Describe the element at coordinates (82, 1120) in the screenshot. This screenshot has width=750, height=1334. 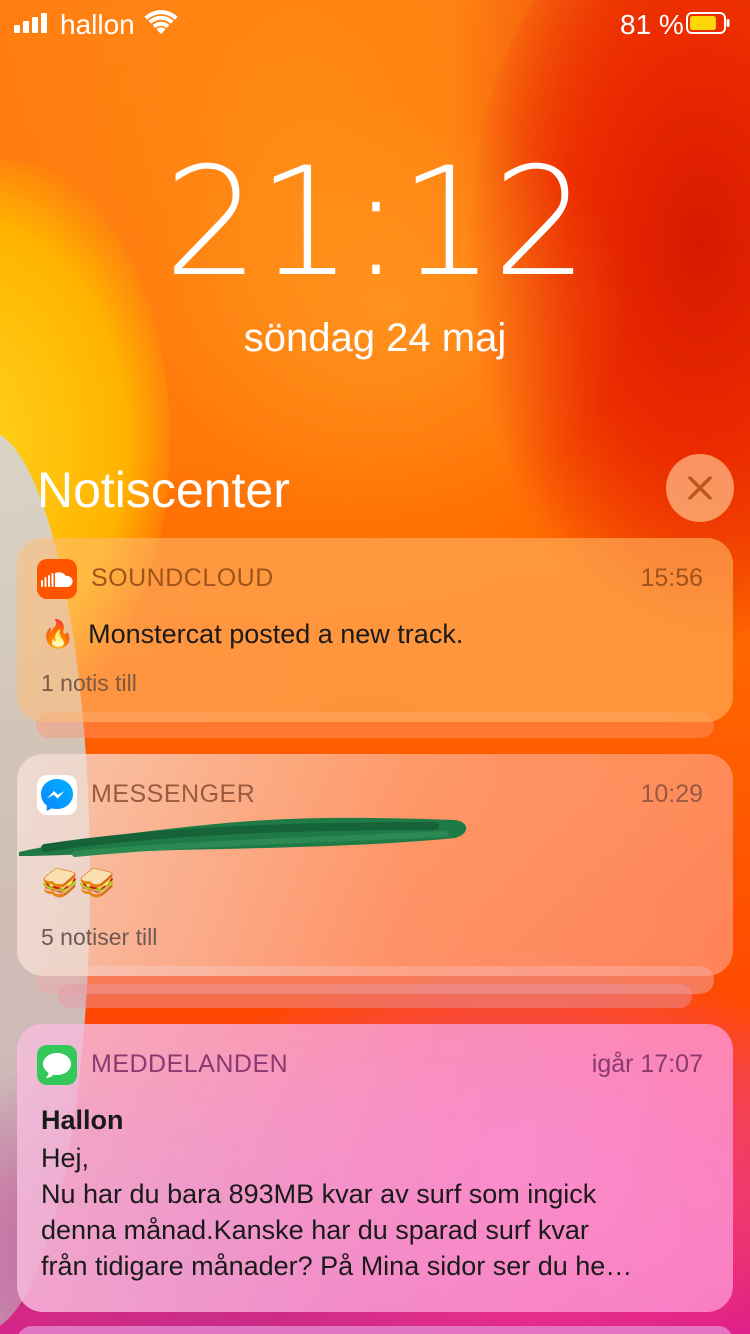
I see `message-sender: Hallon` at that location.